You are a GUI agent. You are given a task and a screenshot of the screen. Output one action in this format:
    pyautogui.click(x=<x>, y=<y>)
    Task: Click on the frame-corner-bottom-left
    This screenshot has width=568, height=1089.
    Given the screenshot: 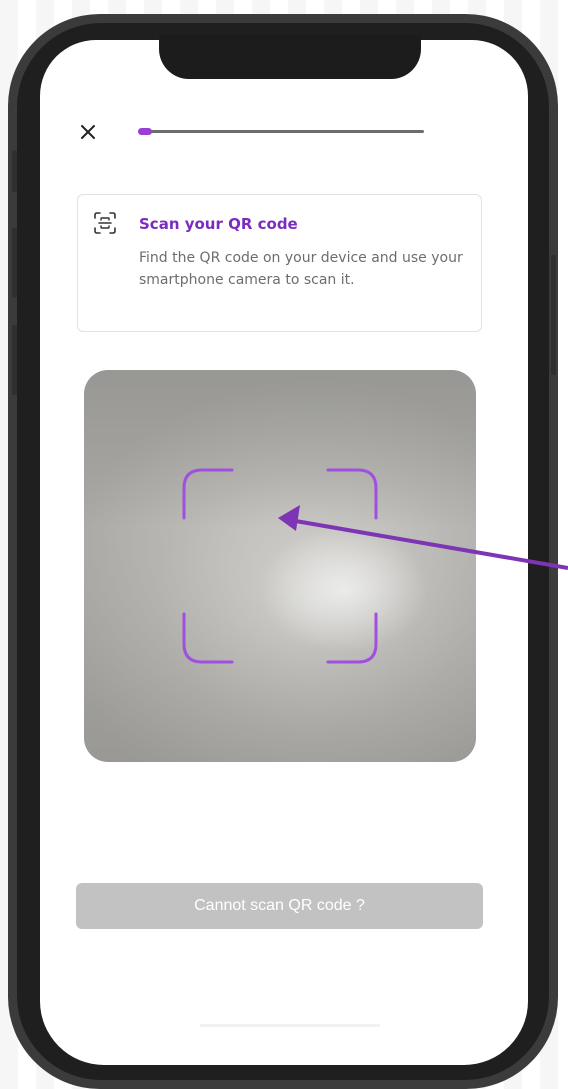 What is the action you would take?
    pyautogui.click(x=208, y=638)
    